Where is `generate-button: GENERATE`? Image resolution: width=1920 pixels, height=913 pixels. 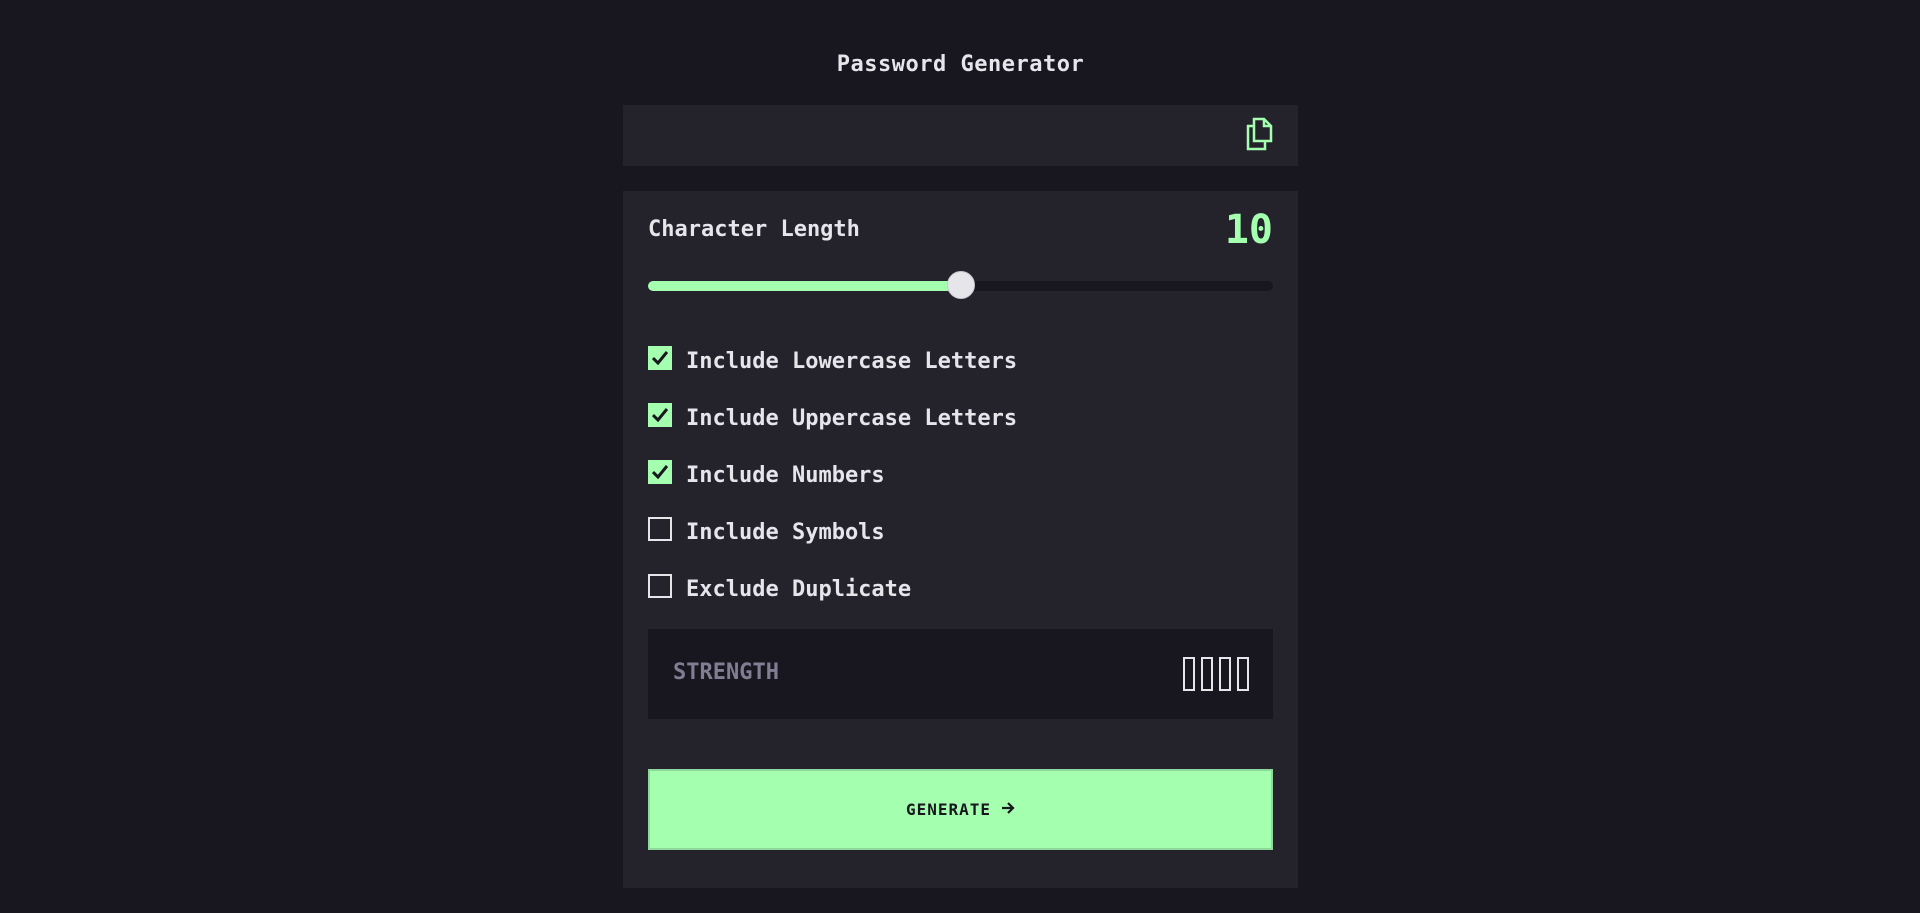
generate-button: GENERATE is located at coordinates (960, 809).